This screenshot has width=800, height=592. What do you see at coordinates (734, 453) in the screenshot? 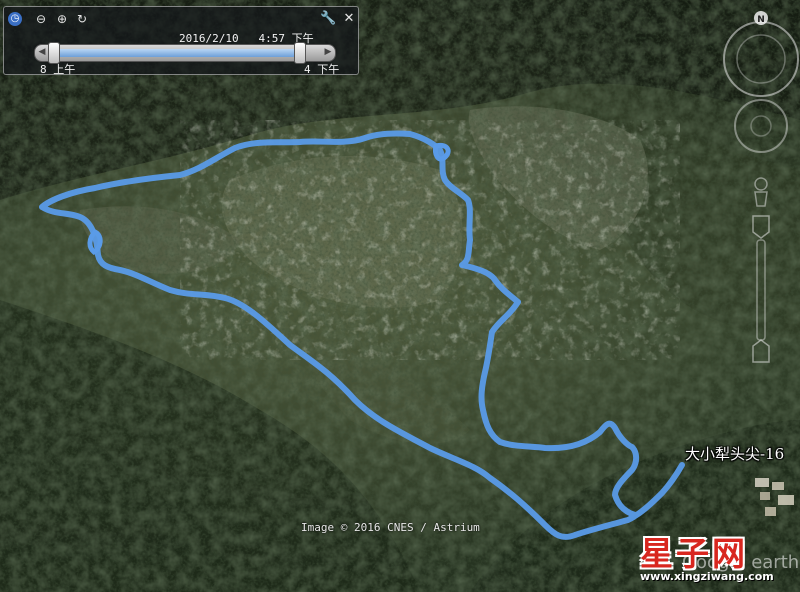
I see `placemark-label: 大小犁头尖-16` at bounding box center [734, 453].